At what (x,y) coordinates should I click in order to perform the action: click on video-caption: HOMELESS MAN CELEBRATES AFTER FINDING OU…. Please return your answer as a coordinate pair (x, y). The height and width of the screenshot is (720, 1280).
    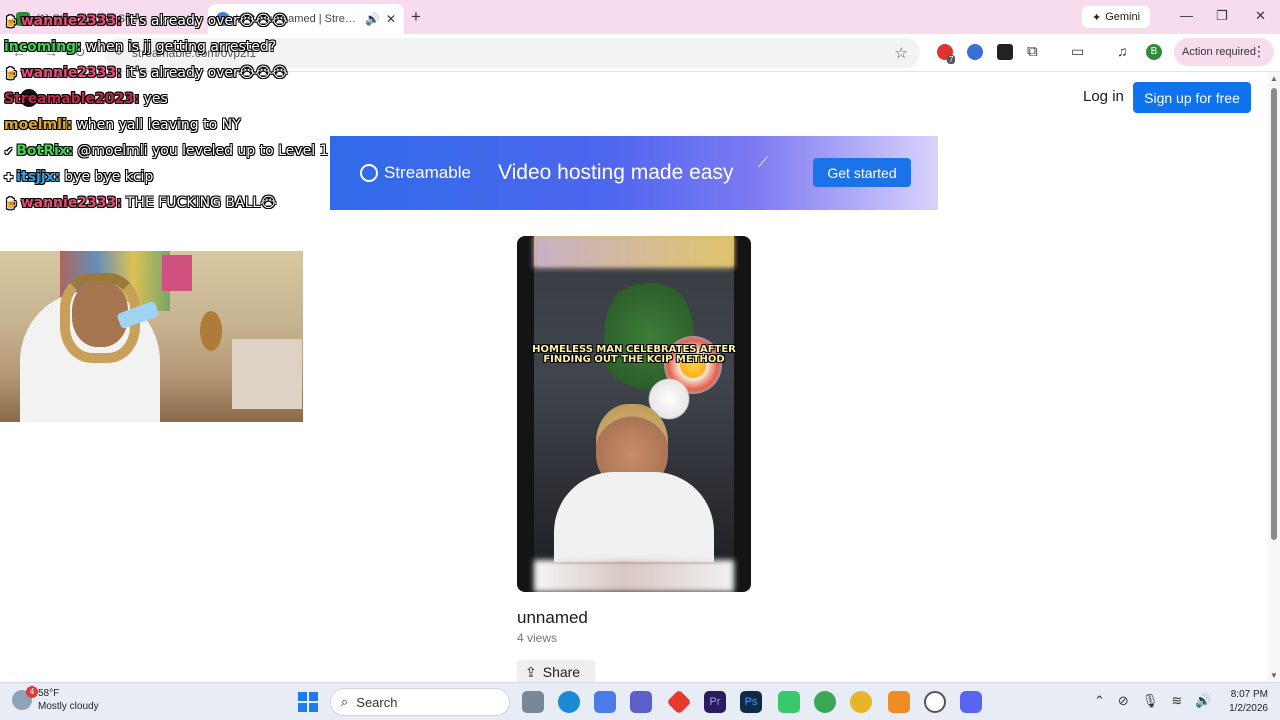
    Looking at the image, I should click on (634, 354).